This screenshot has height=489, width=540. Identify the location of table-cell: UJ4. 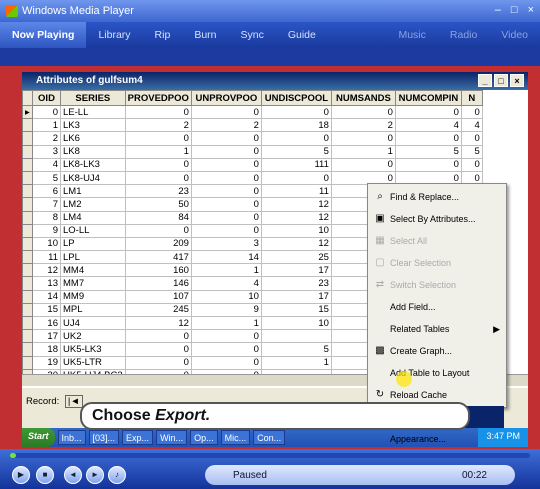
(93, 323).